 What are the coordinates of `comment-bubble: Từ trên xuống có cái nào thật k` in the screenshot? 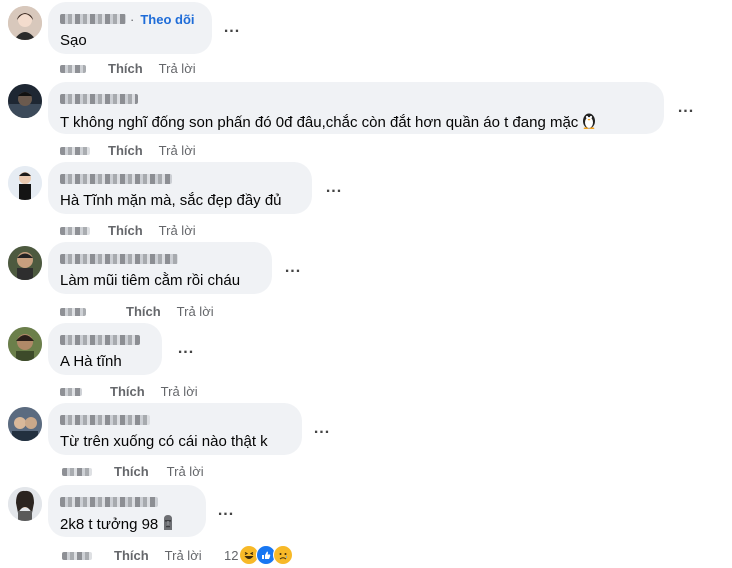 It's located at (175, 429).